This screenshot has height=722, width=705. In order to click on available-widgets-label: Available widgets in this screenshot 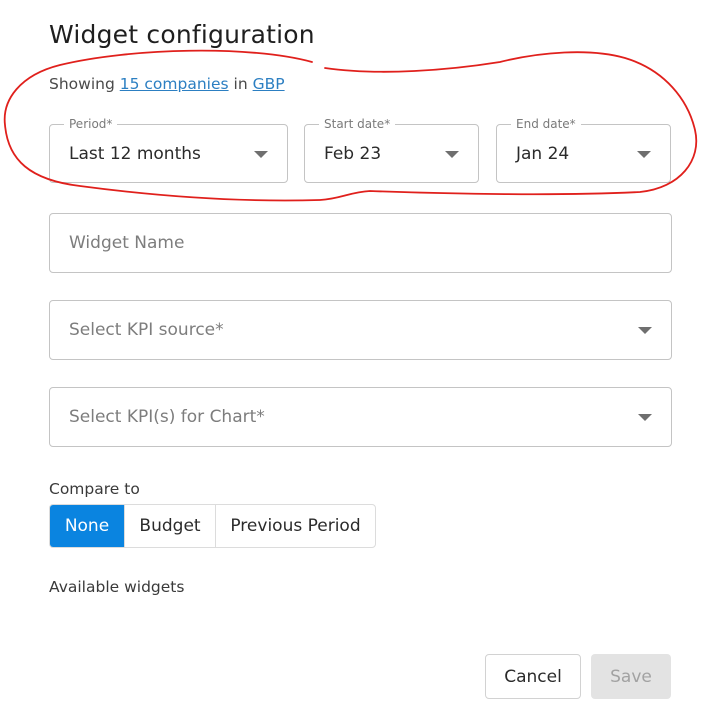, I will do `click(117, 587)`.